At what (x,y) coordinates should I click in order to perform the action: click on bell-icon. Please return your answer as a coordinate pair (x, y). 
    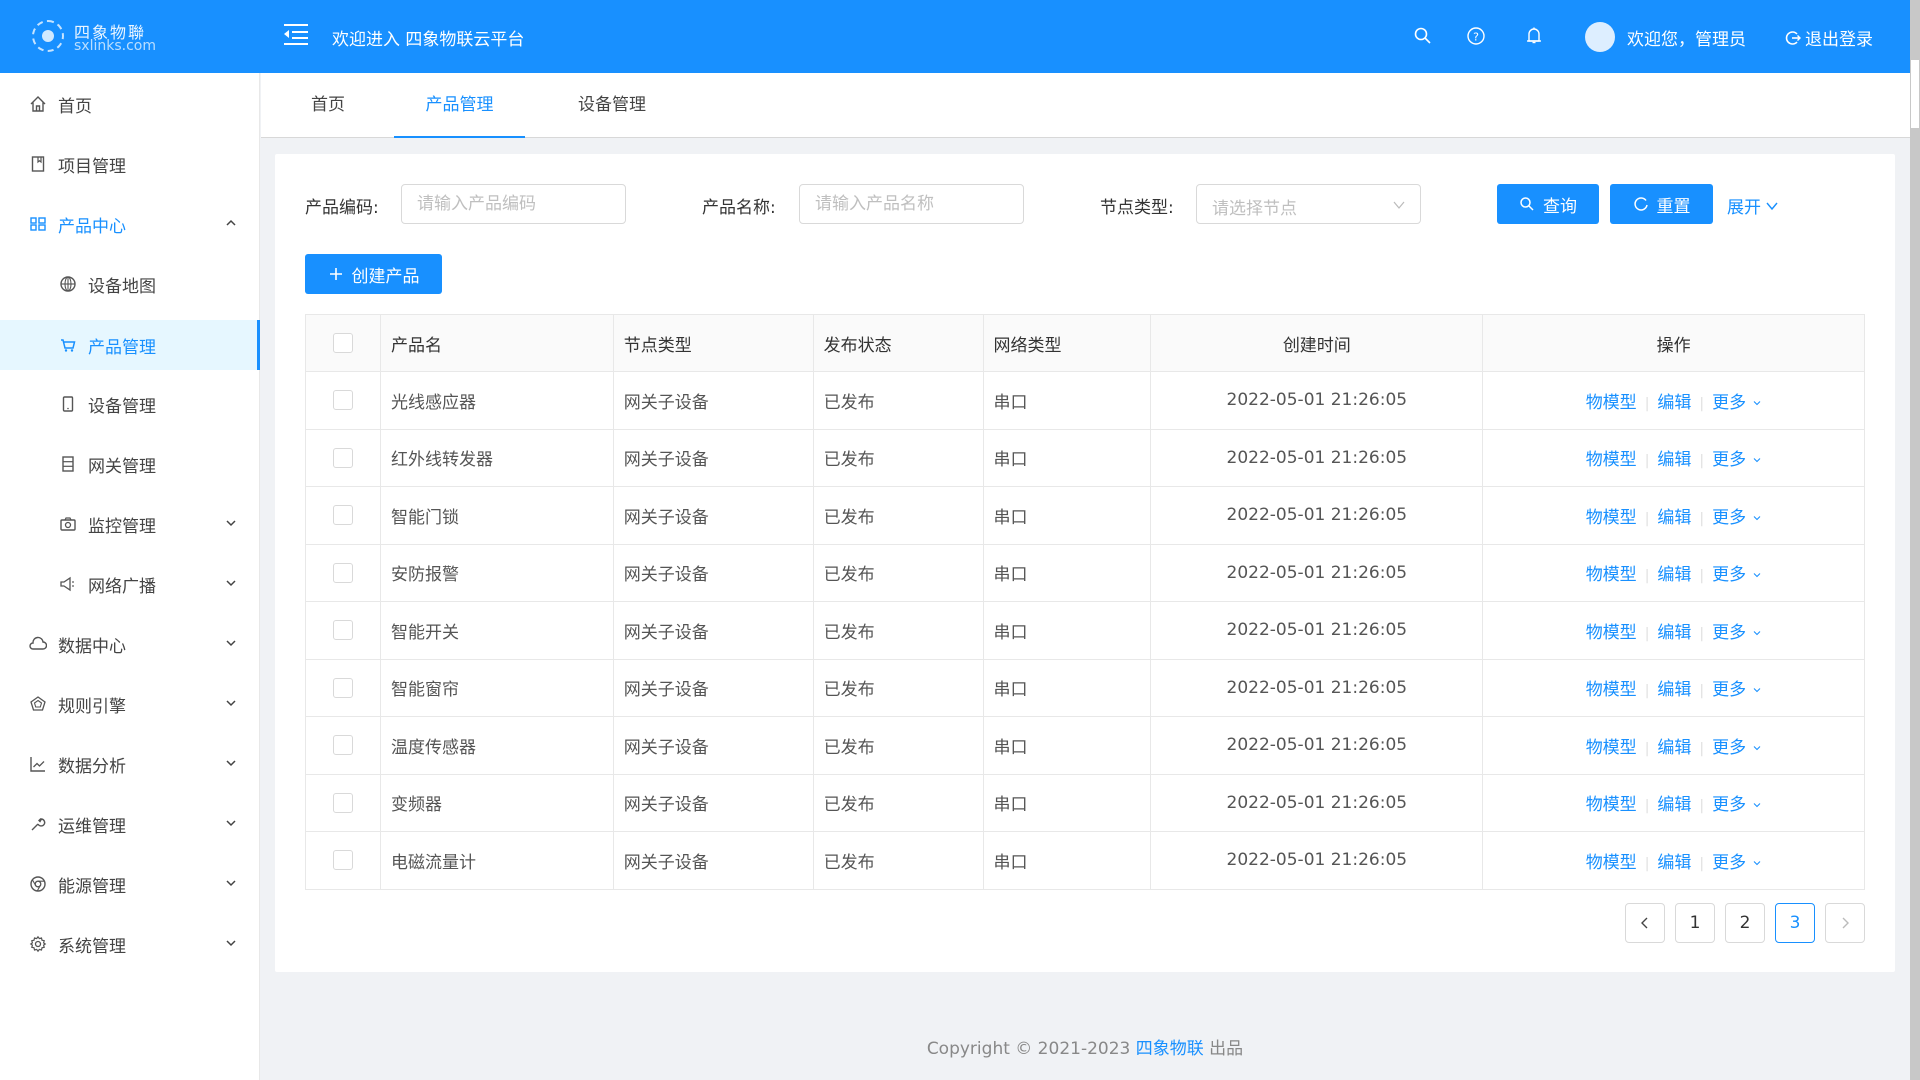
    Looking at the image, I should click on (1534, 36).